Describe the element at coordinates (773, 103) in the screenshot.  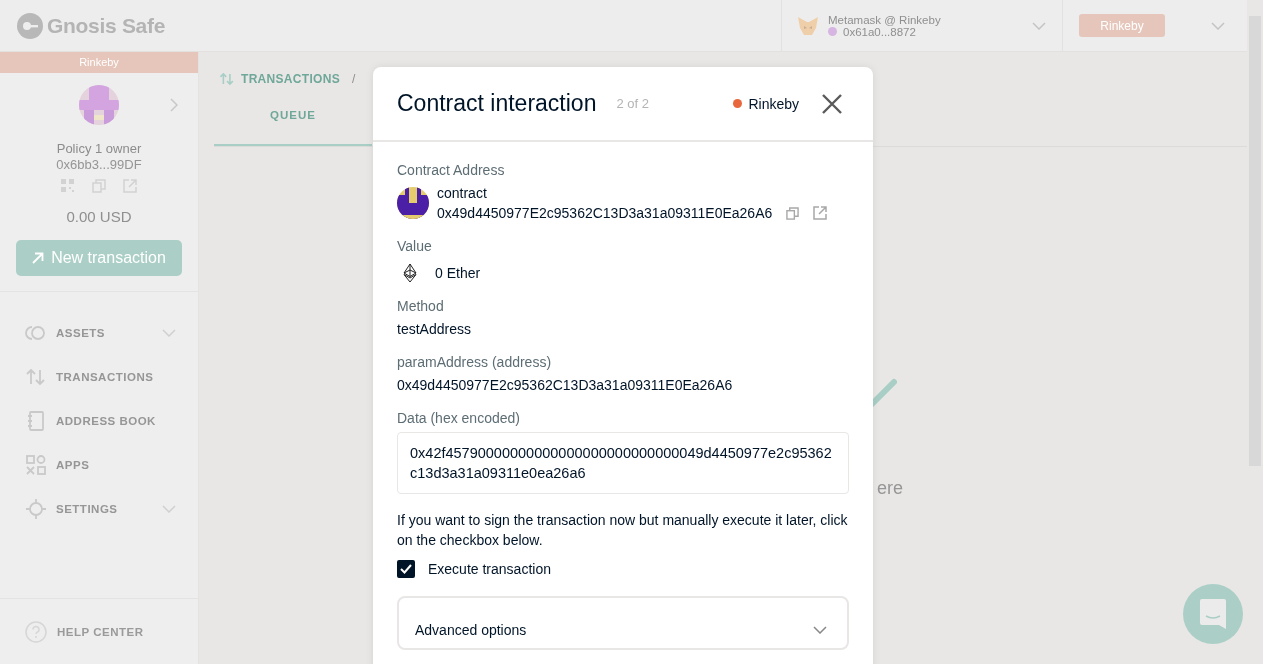
I see `network-name: Rinkeby` at that location.